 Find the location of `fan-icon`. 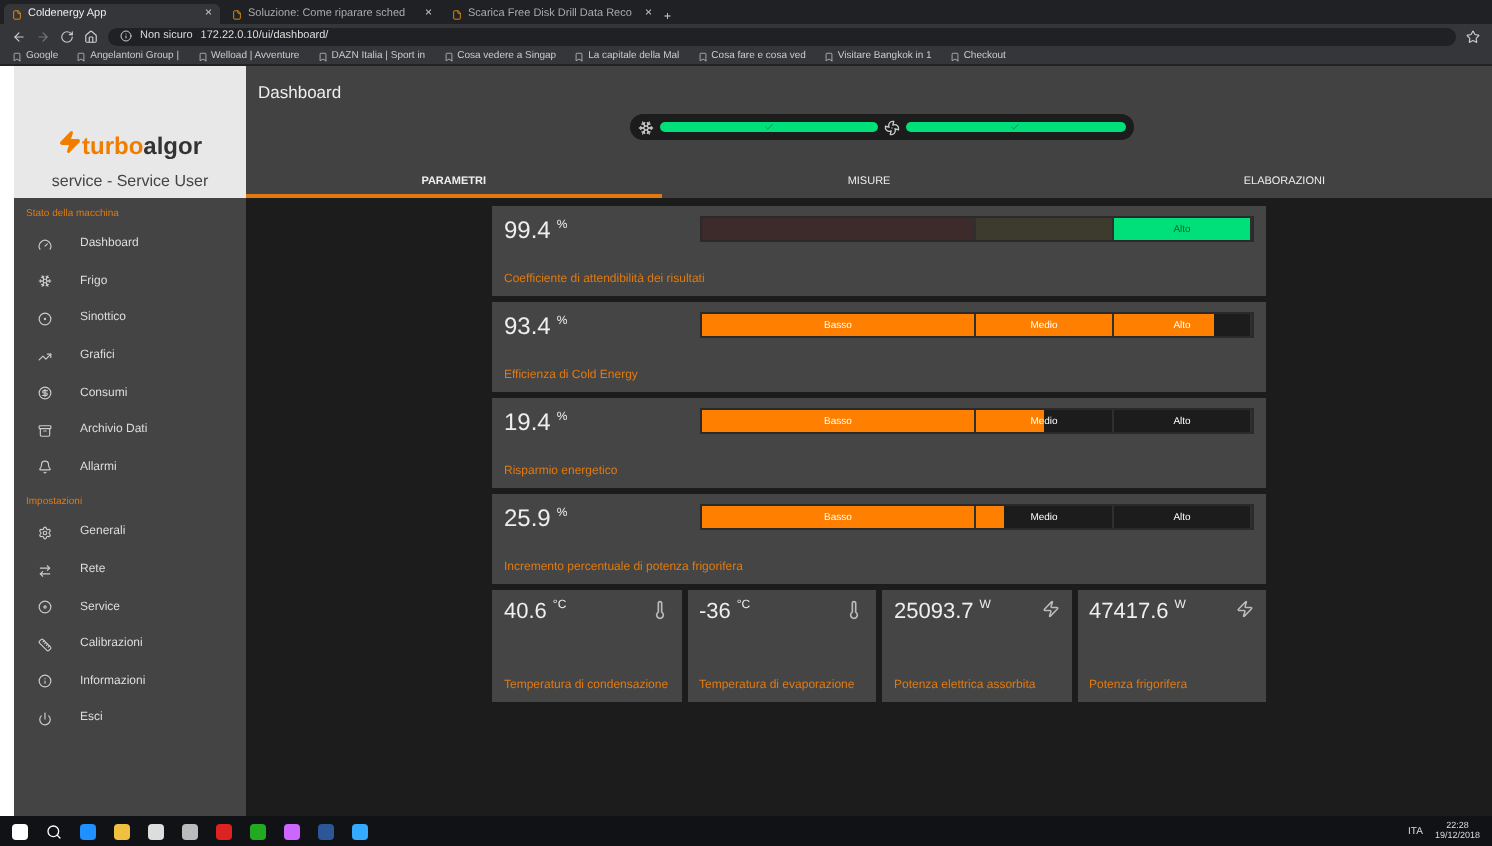

fan-icon is located at coordinates (892, 127).